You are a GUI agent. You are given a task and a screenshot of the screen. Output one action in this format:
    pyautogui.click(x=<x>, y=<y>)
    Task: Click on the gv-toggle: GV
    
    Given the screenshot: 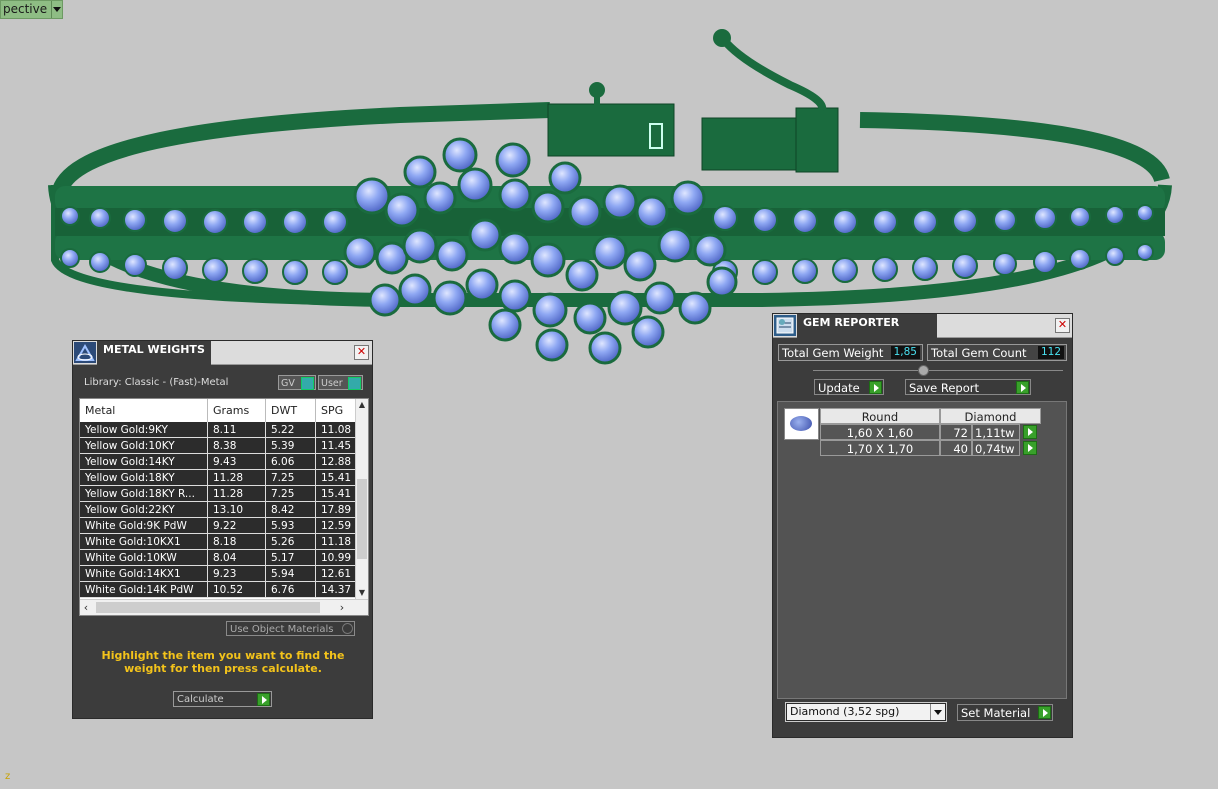 What is the action you would take?
    pyautogui.click(x=297, y=382)
    